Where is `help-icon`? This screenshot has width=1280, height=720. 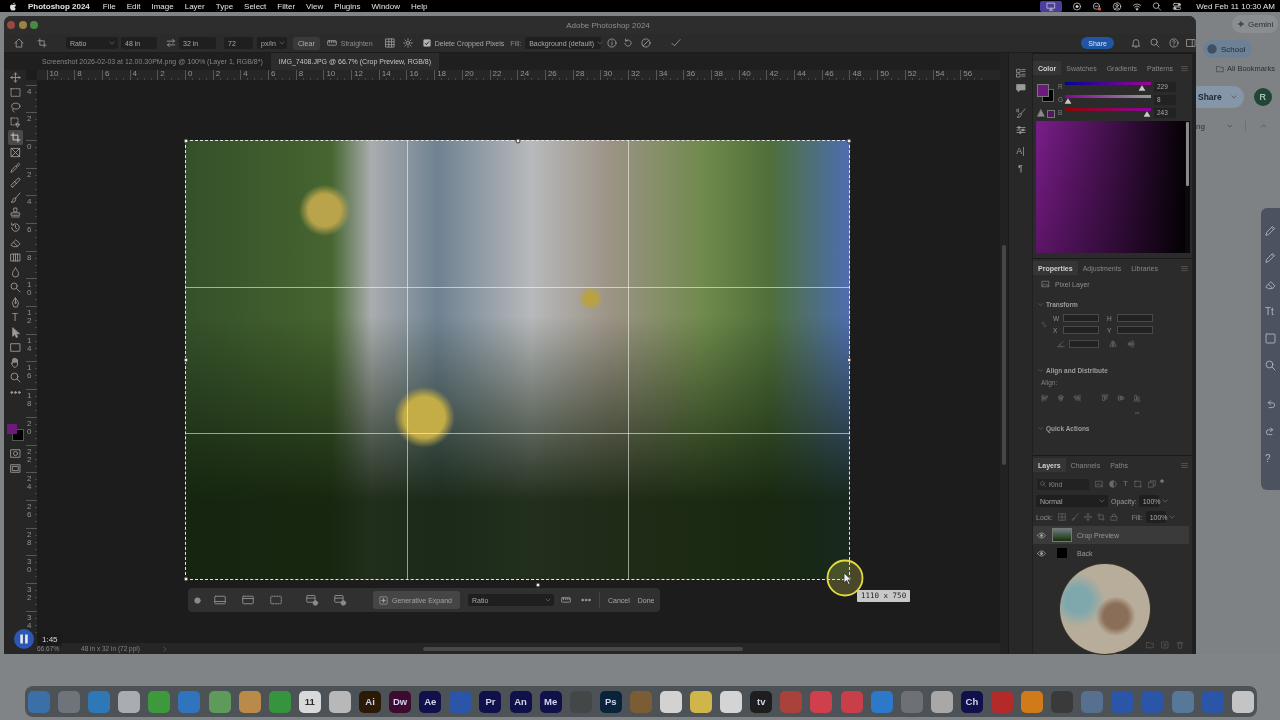 help-icon is located at coordinates (1174, 43).